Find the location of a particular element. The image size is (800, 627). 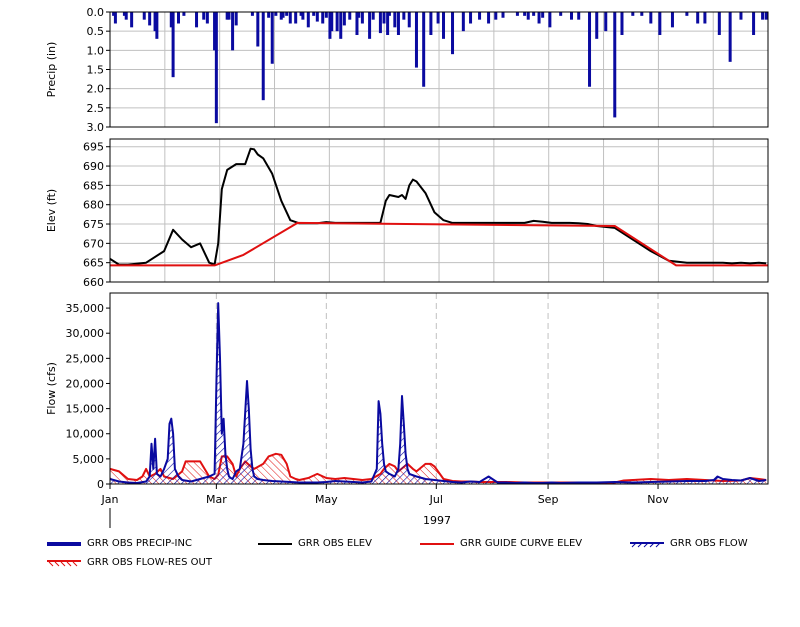

x-tick-label: Mar is located at coordinates (216, 499).